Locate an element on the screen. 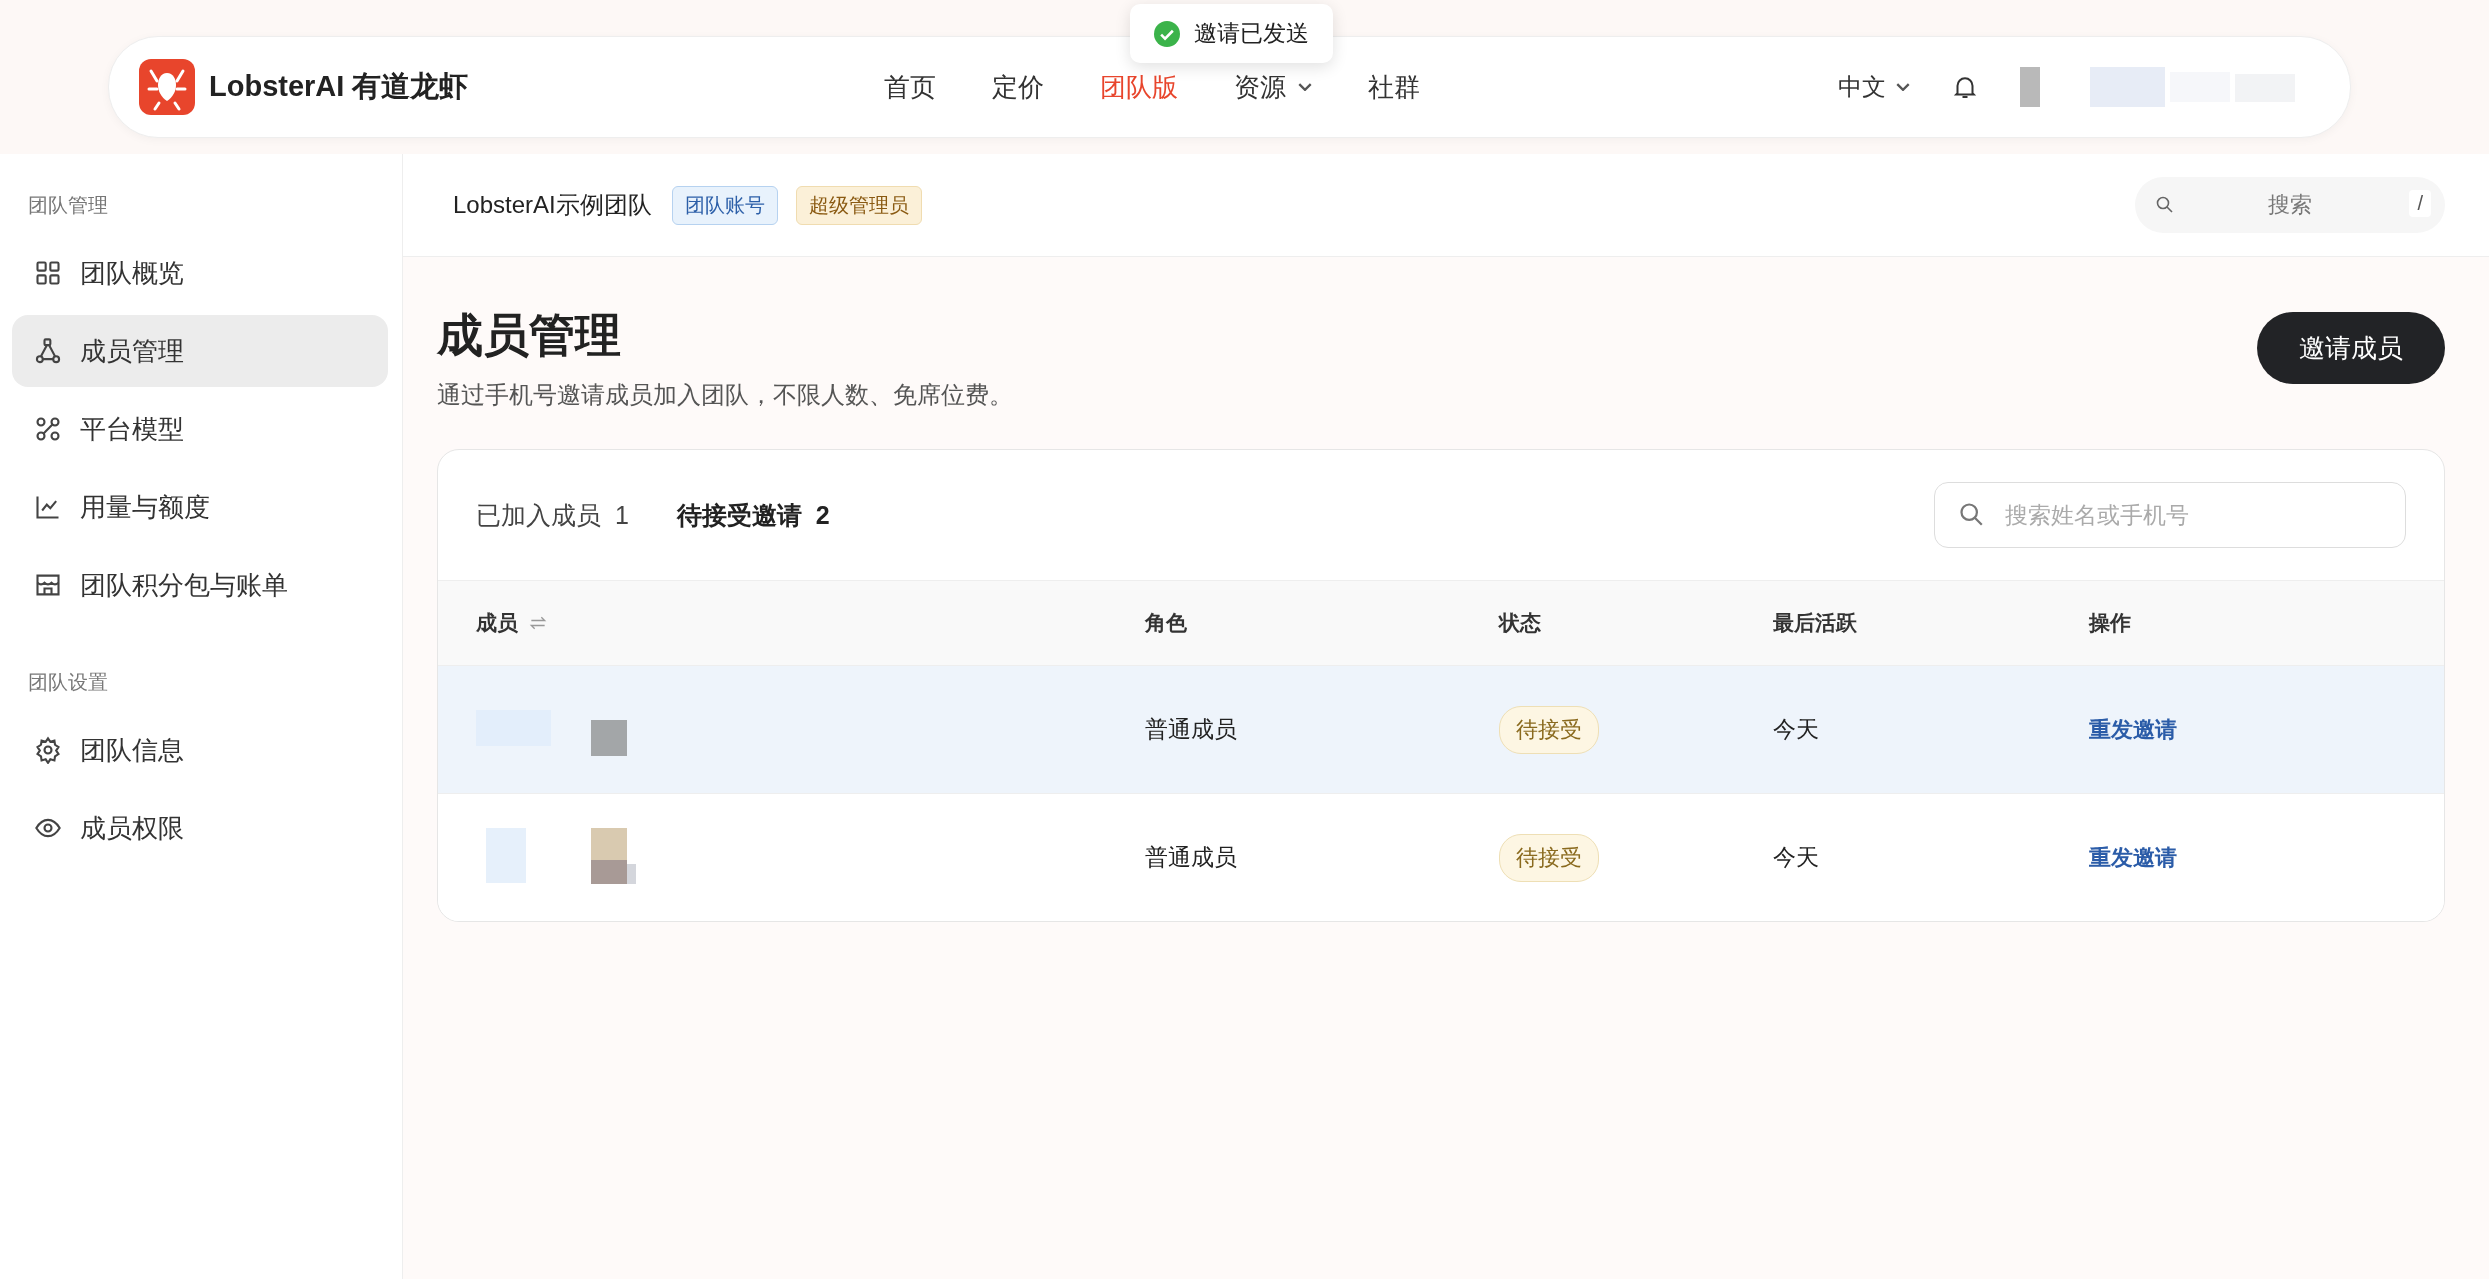 Image resolution: width=2489 pixels, height=1279 pixels. nav-link: 资源 is located at coordinates (1273, 87).